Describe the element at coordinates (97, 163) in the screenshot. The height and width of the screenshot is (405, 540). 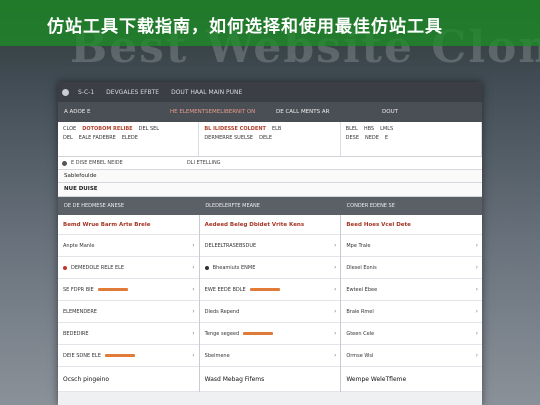
I see `strip-text: E DISE EMBEL NEIDE` at that location.